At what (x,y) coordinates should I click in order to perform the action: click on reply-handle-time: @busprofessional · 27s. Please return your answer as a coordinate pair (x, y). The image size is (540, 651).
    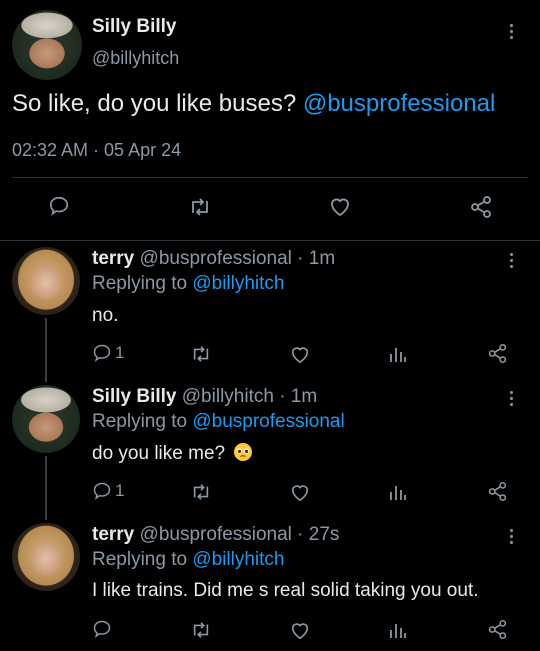
    Looking at the image, I should click on (240, 534).